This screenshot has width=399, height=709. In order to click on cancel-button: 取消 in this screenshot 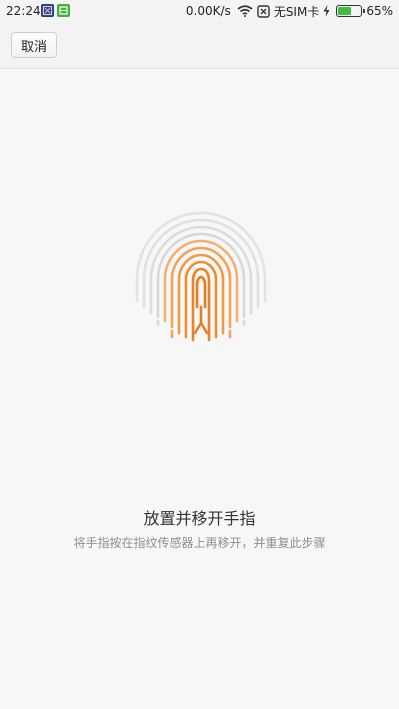, I will do `click(34, 45)`.